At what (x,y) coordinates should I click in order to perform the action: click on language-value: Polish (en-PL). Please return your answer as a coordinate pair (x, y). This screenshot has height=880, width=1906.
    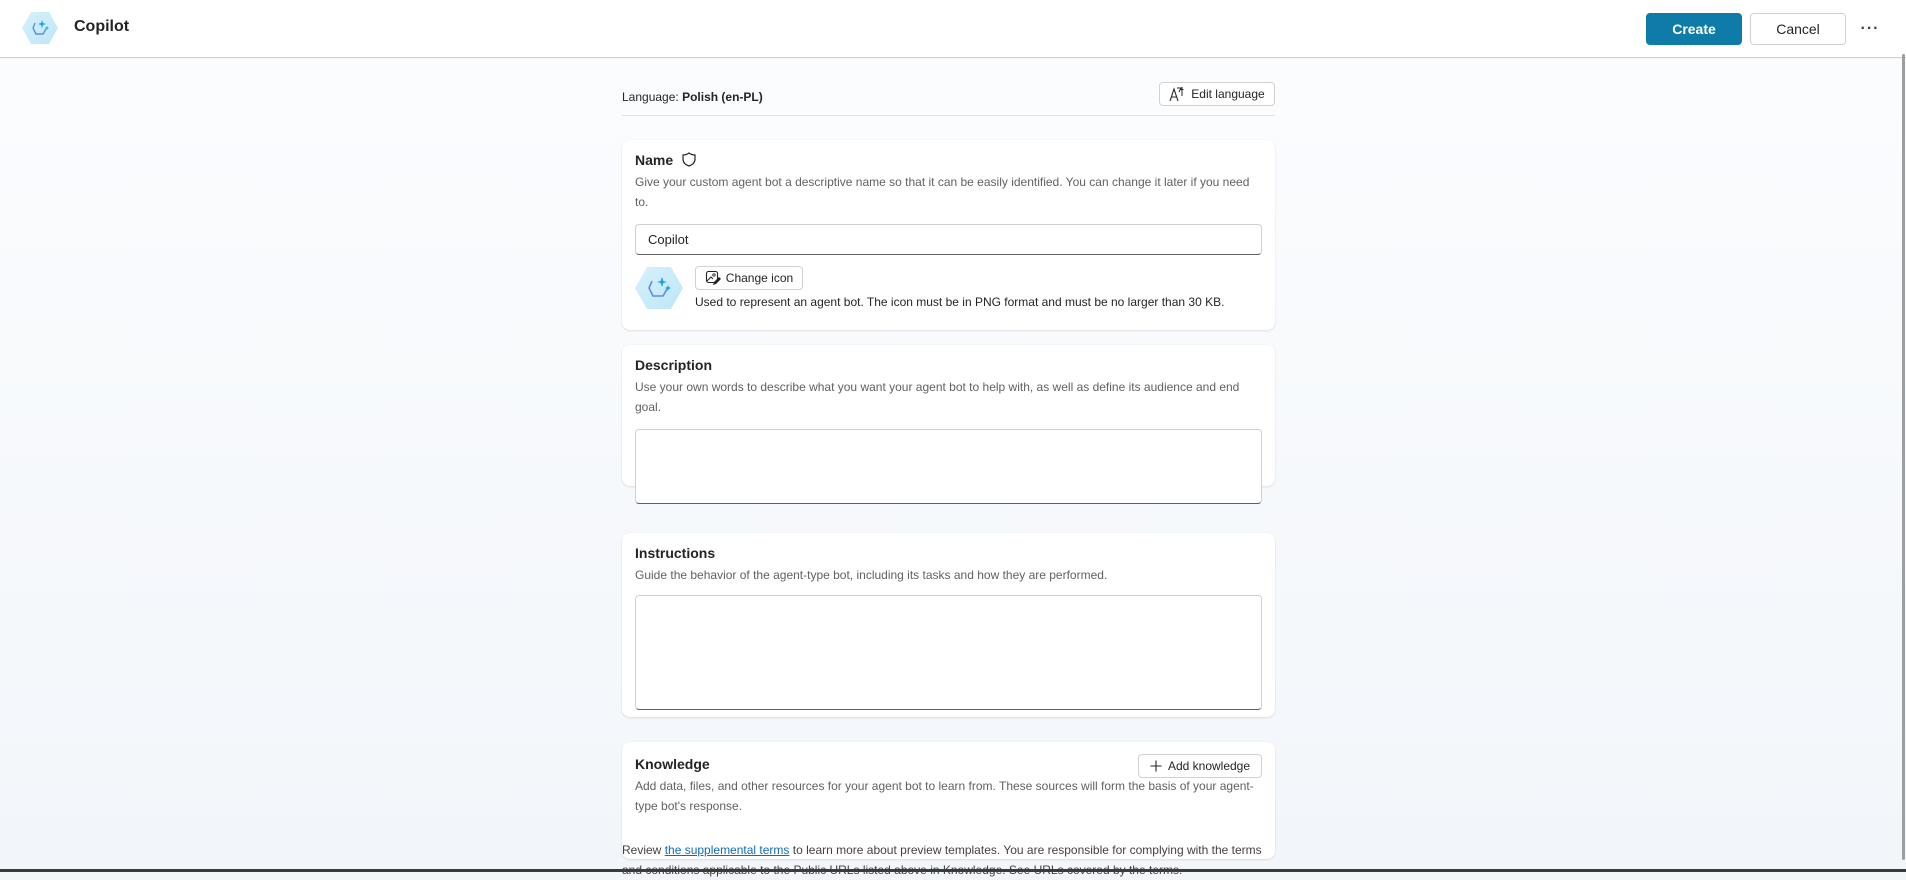
    Looking at the image, I should click on (722, 97).